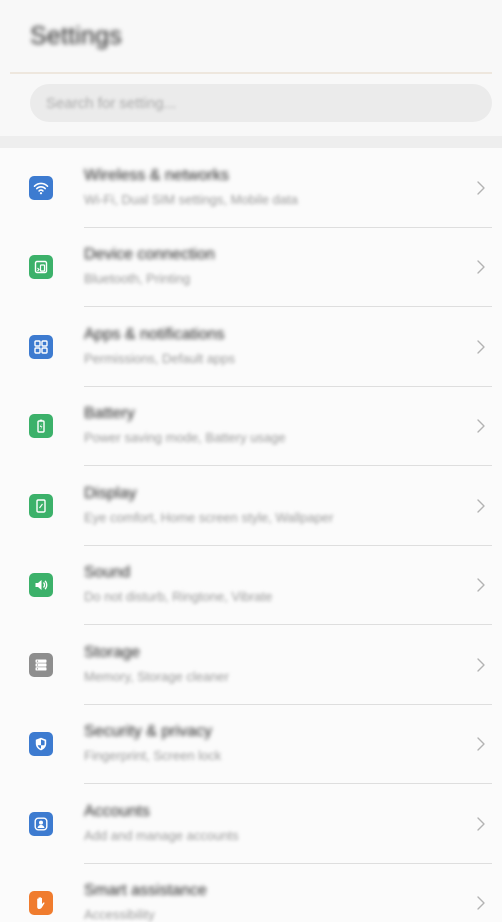 This screenshot has height=922, width=502. What do you see at coordinates (76, 36) in the screenshot?
I see `page-title: Settings` at bounding box center [76, 36].